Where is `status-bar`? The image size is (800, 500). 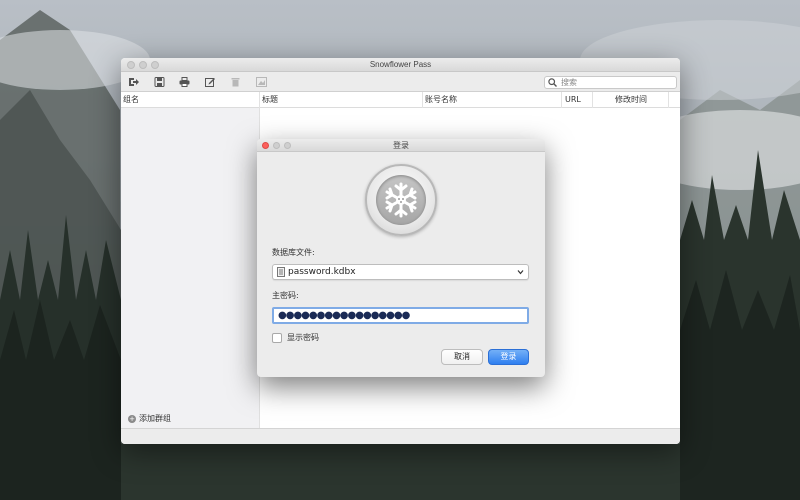
status-bar is located at coordinates (400, 436).